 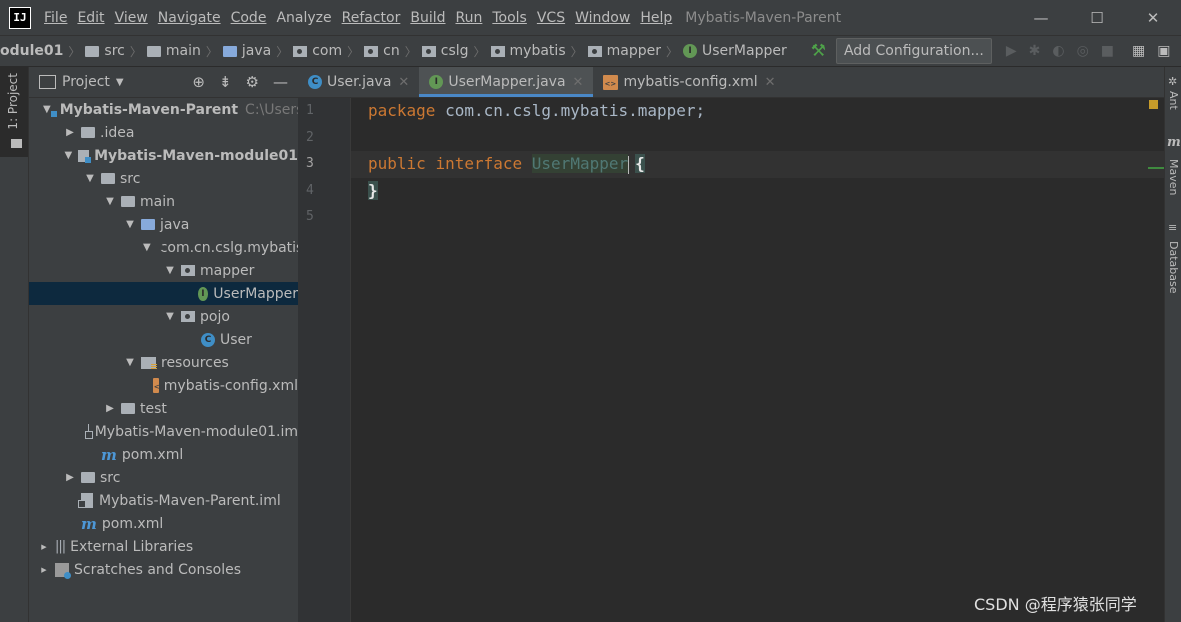 I want to click on warning-marker-icon, so click(x=1153, y=104).